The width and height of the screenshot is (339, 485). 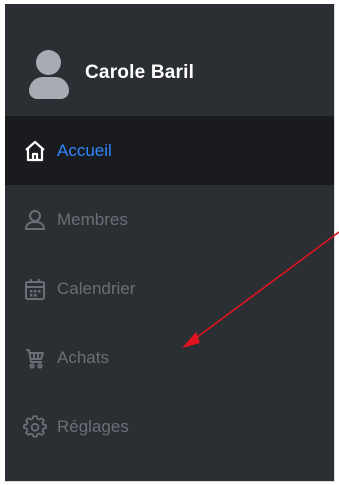 I want to click on user-avatar-icon, so click(x=49, y=75).